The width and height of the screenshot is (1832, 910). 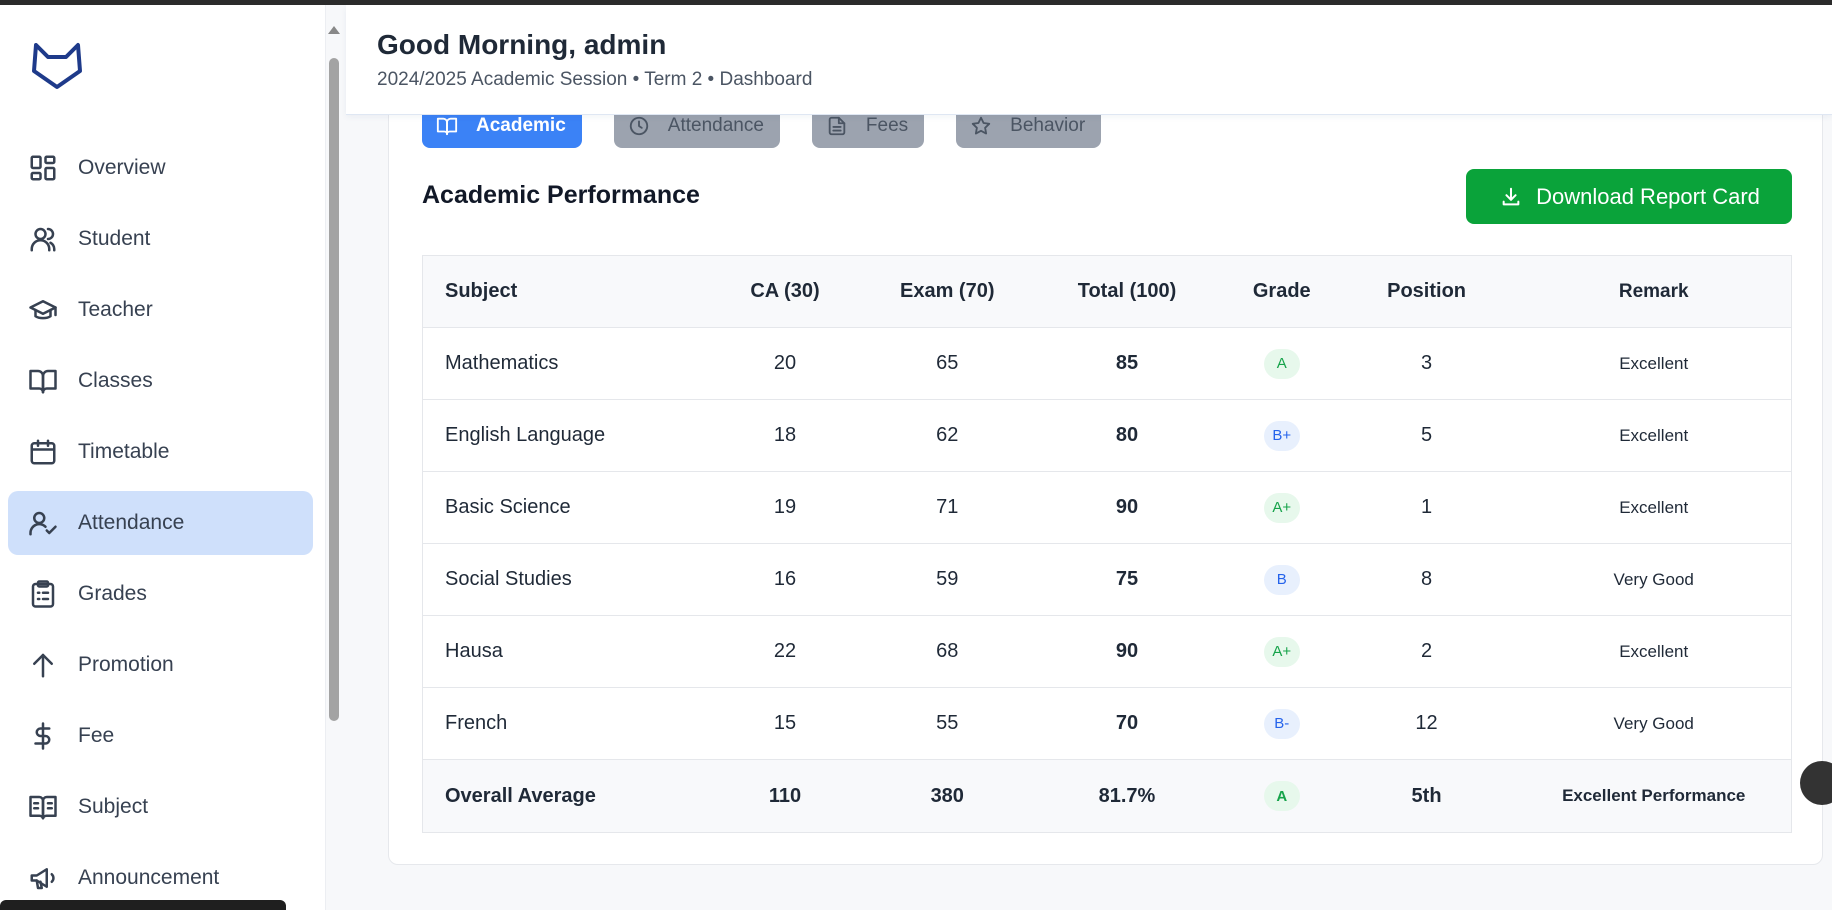 What do you see at coordinates (43, 168) in the screenshot?
I see `grid-icon` at bounding box center [43, 168].